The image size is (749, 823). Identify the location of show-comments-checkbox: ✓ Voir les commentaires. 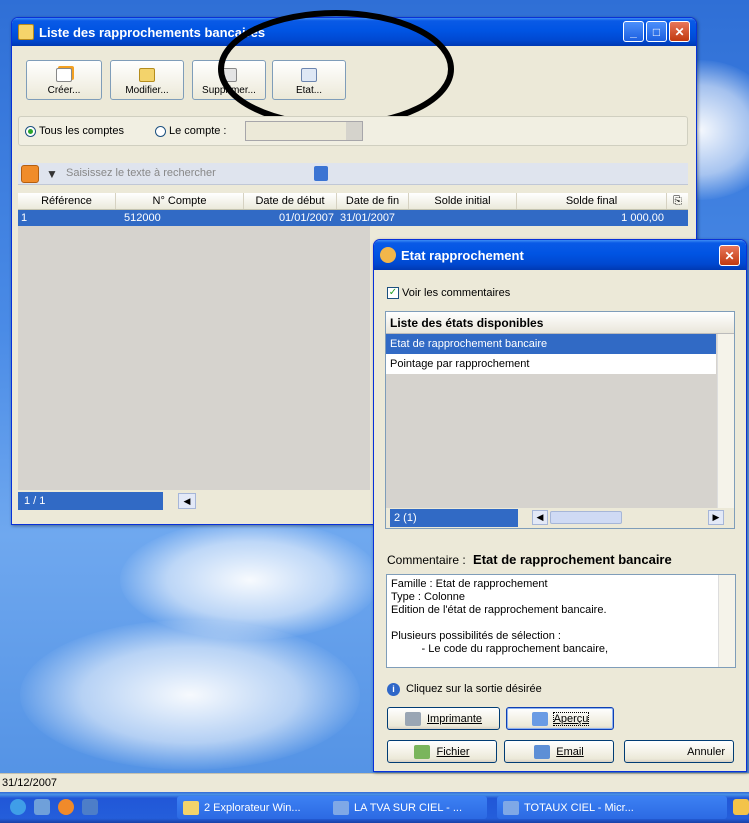
(448, 293).